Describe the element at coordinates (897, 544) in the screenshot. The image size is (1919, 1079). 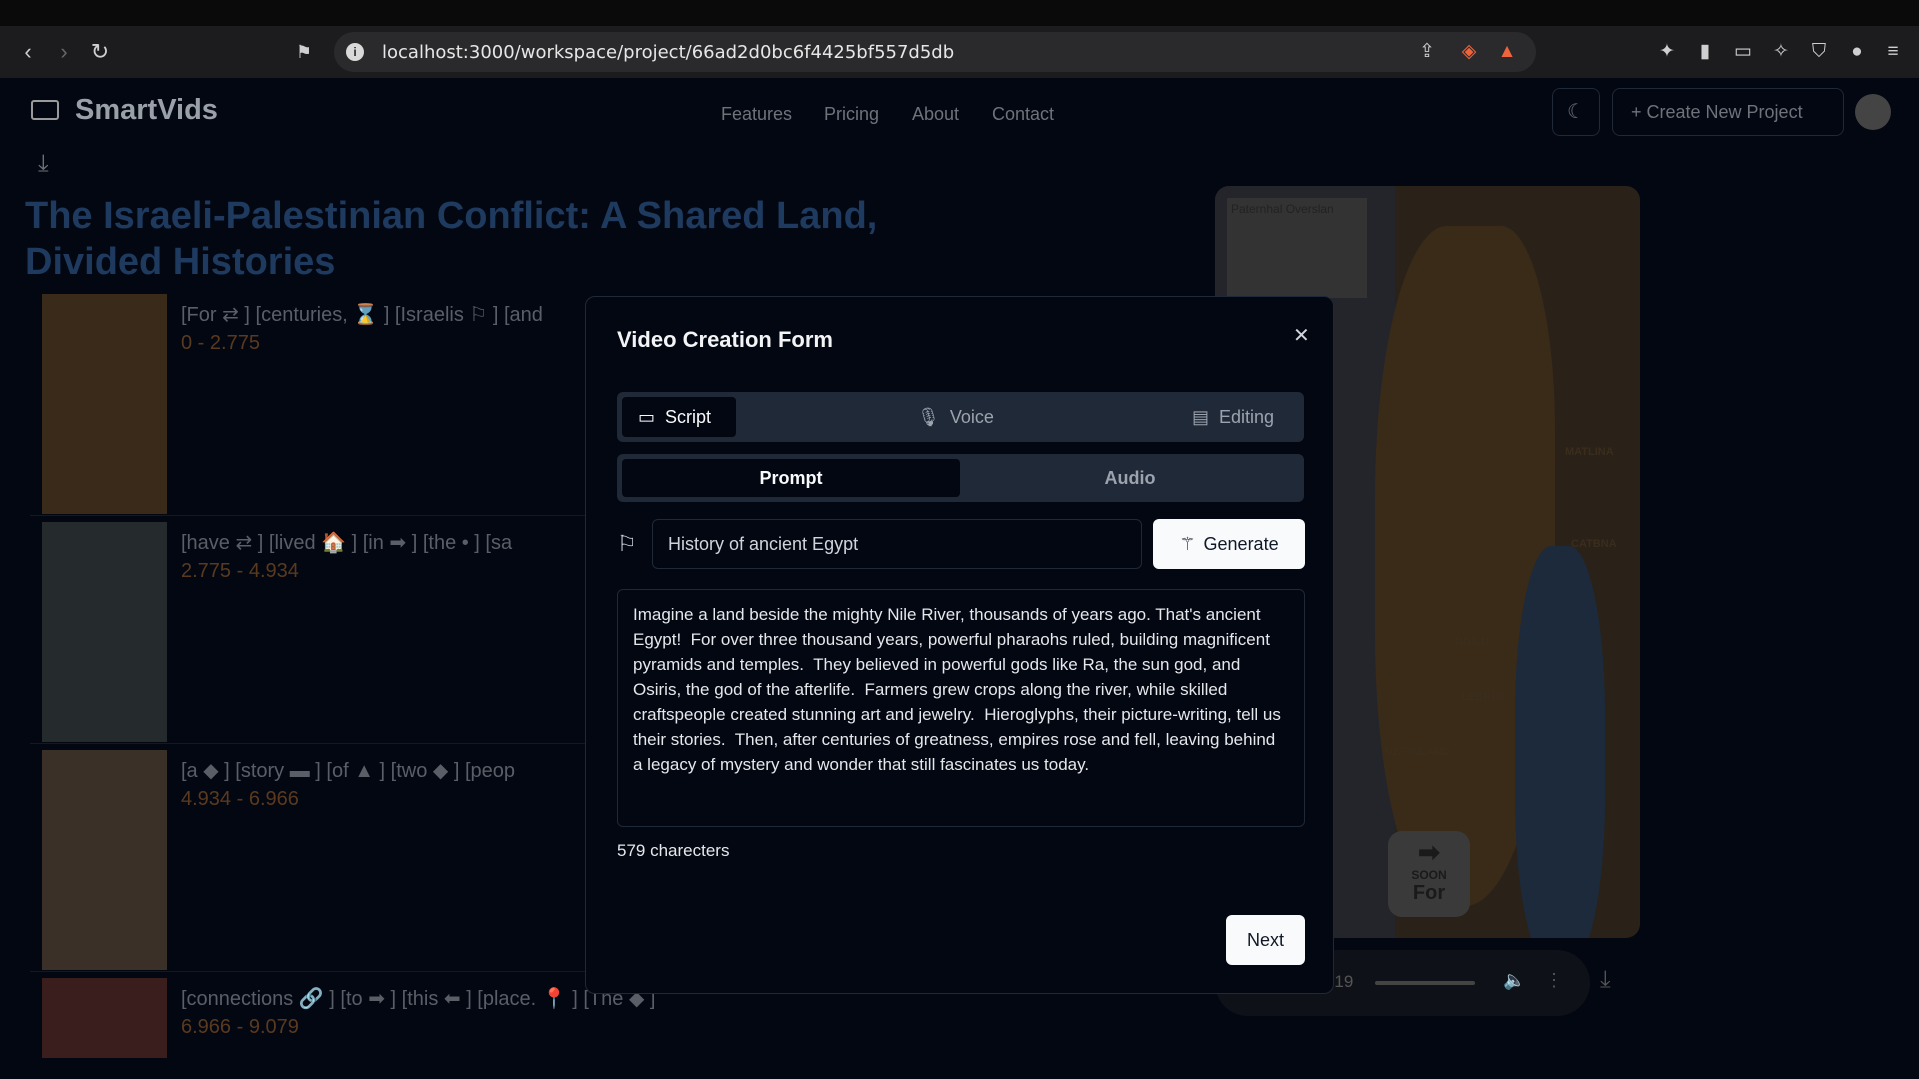
I see `prompt-input` at that location.